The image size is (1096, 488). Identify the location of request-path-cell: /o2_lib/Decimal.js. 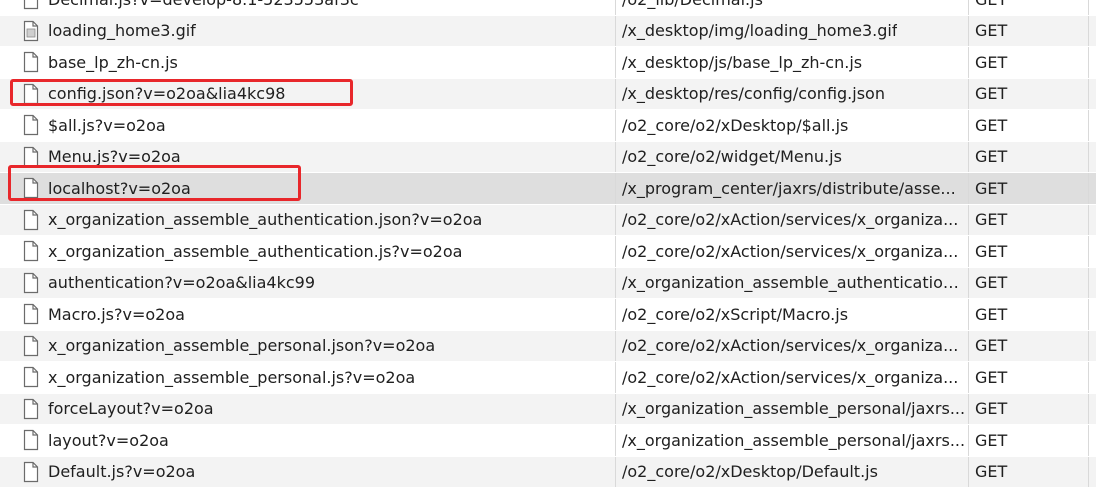
(792, 7).